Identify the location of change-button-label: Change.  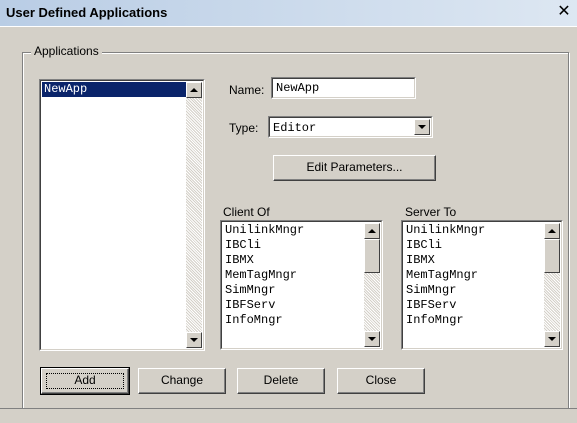
(182, 380).